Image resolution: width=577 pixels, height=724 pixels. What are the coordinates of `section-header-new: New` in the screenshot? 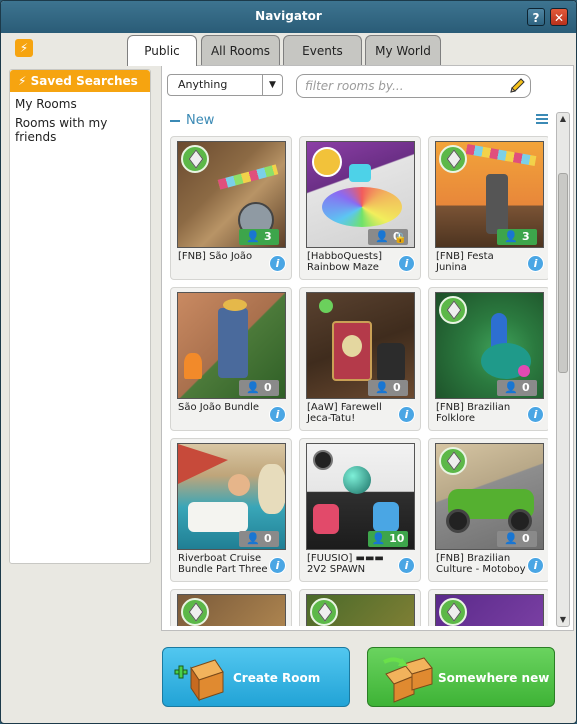 It's located at (192, 120).